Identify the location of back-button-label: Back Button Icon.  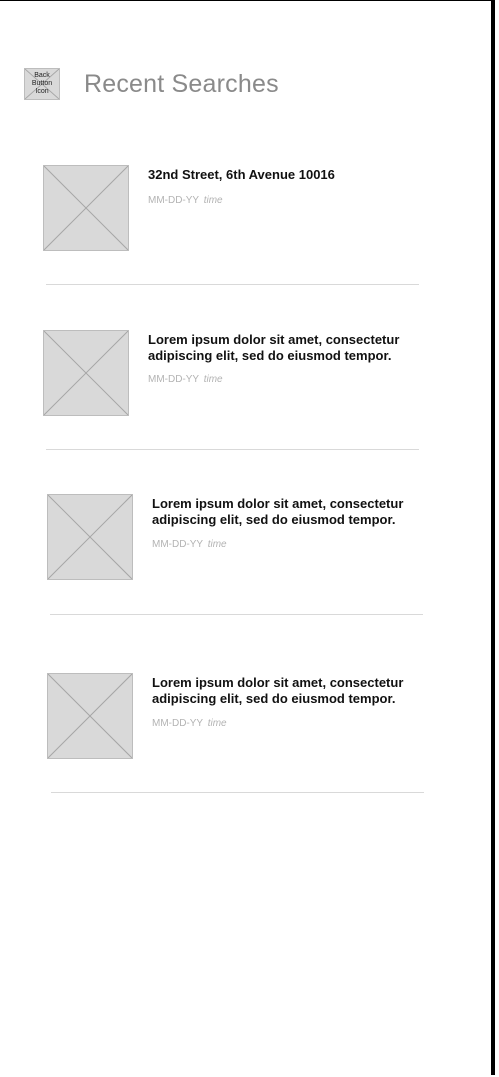
(42, 83).